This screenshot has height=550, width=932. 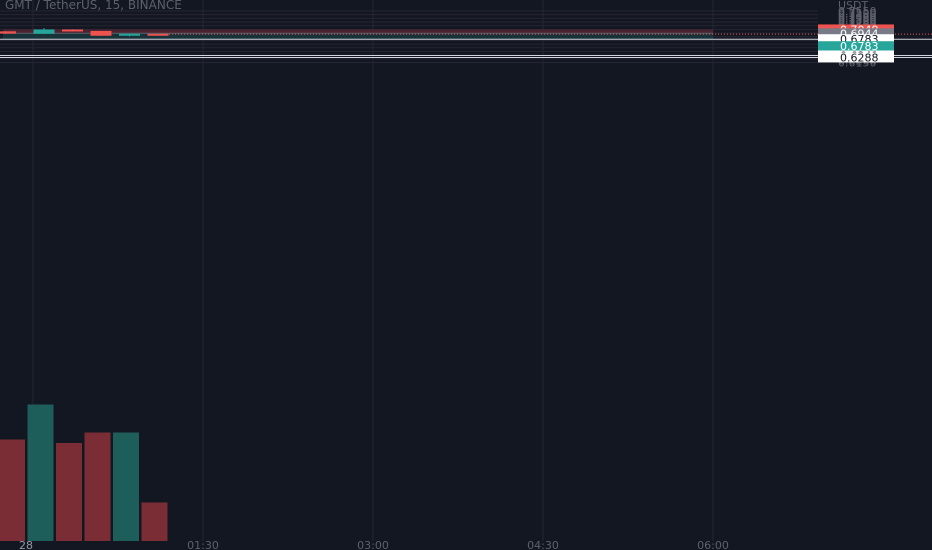 What do you see at coordinates (93, 6) in the screenshot?
I see `chart-title: GMT / TetherUS, 15, BINANCE` at bounding box center [93, 6].